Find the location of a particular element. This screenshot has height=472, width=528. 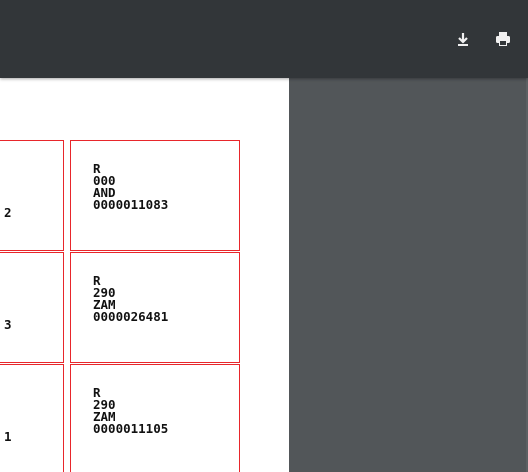

label-cell-left-2: 3 is located at coordinates (32, 307).